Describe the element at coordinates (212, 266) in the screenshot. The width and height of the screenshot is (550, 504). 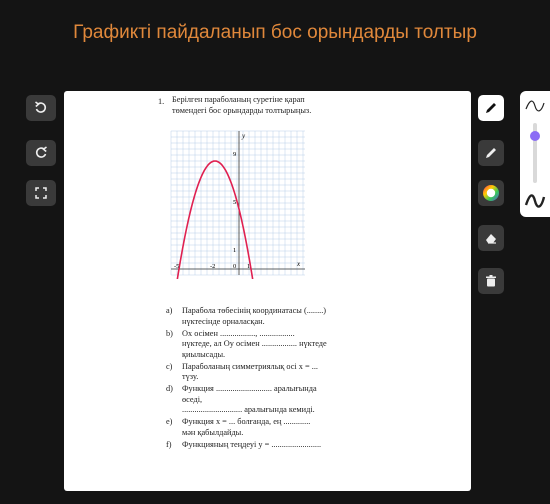
I see `tick-label-x-neg2: -2` at that location.